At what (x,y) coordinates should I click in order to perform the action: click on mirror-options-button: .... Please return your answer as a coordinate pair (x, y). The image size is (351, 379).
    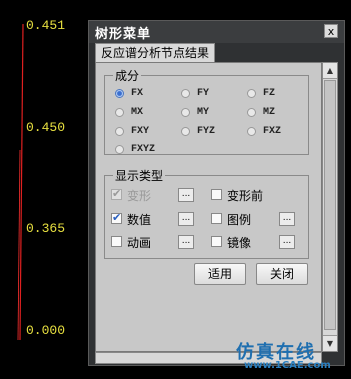
    Looking at the image, I should click on (287, 242).